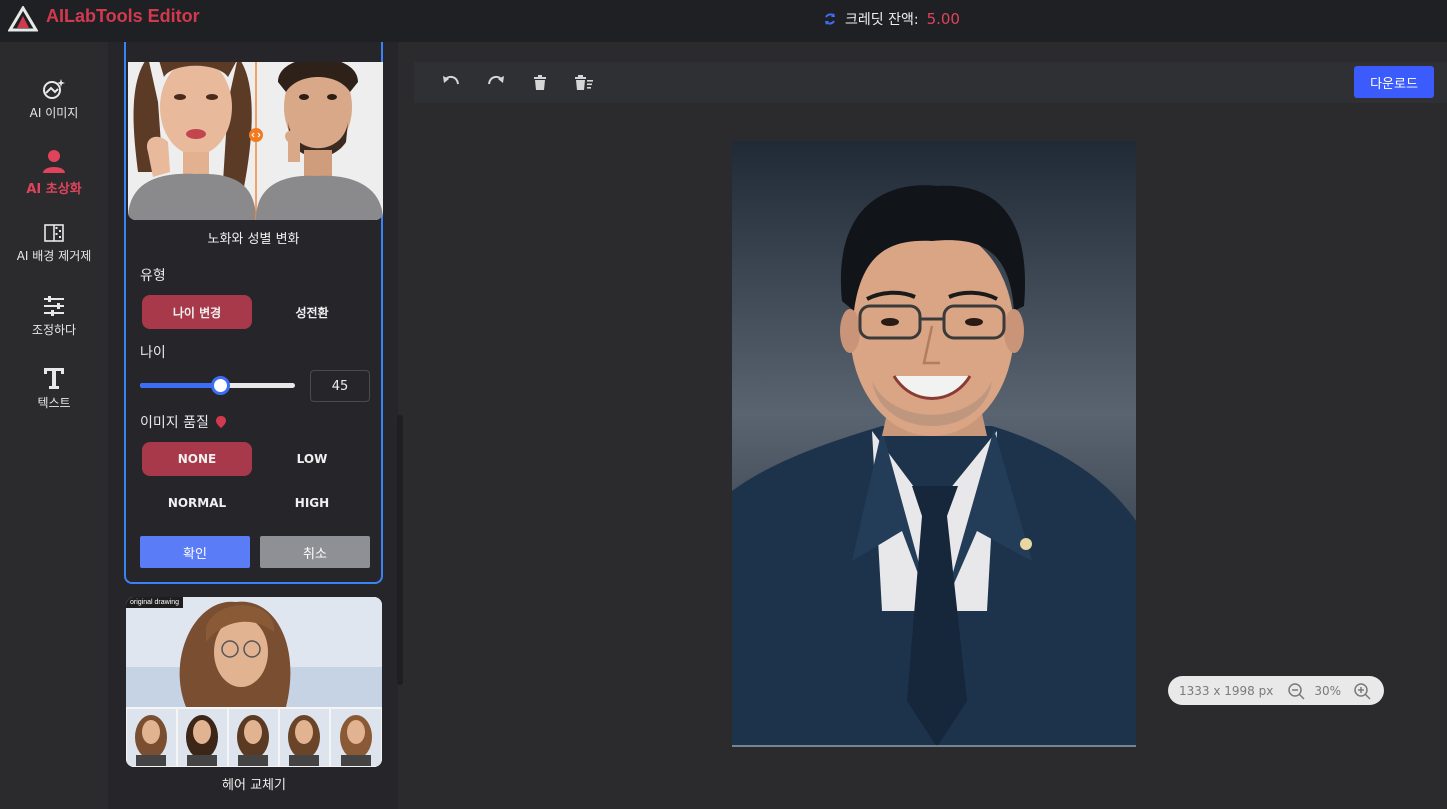 Image resolution: width=1447 pixels, height=809 pixels. I want to click on zoom-bar: 1333 x 1998 px 30%, so click(1276, 690).